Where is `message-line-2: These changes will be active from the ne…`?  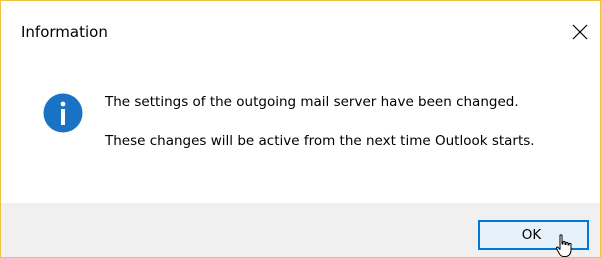 message-line-2: These changes will be active from the ne… is located at coordinates (320, 141).